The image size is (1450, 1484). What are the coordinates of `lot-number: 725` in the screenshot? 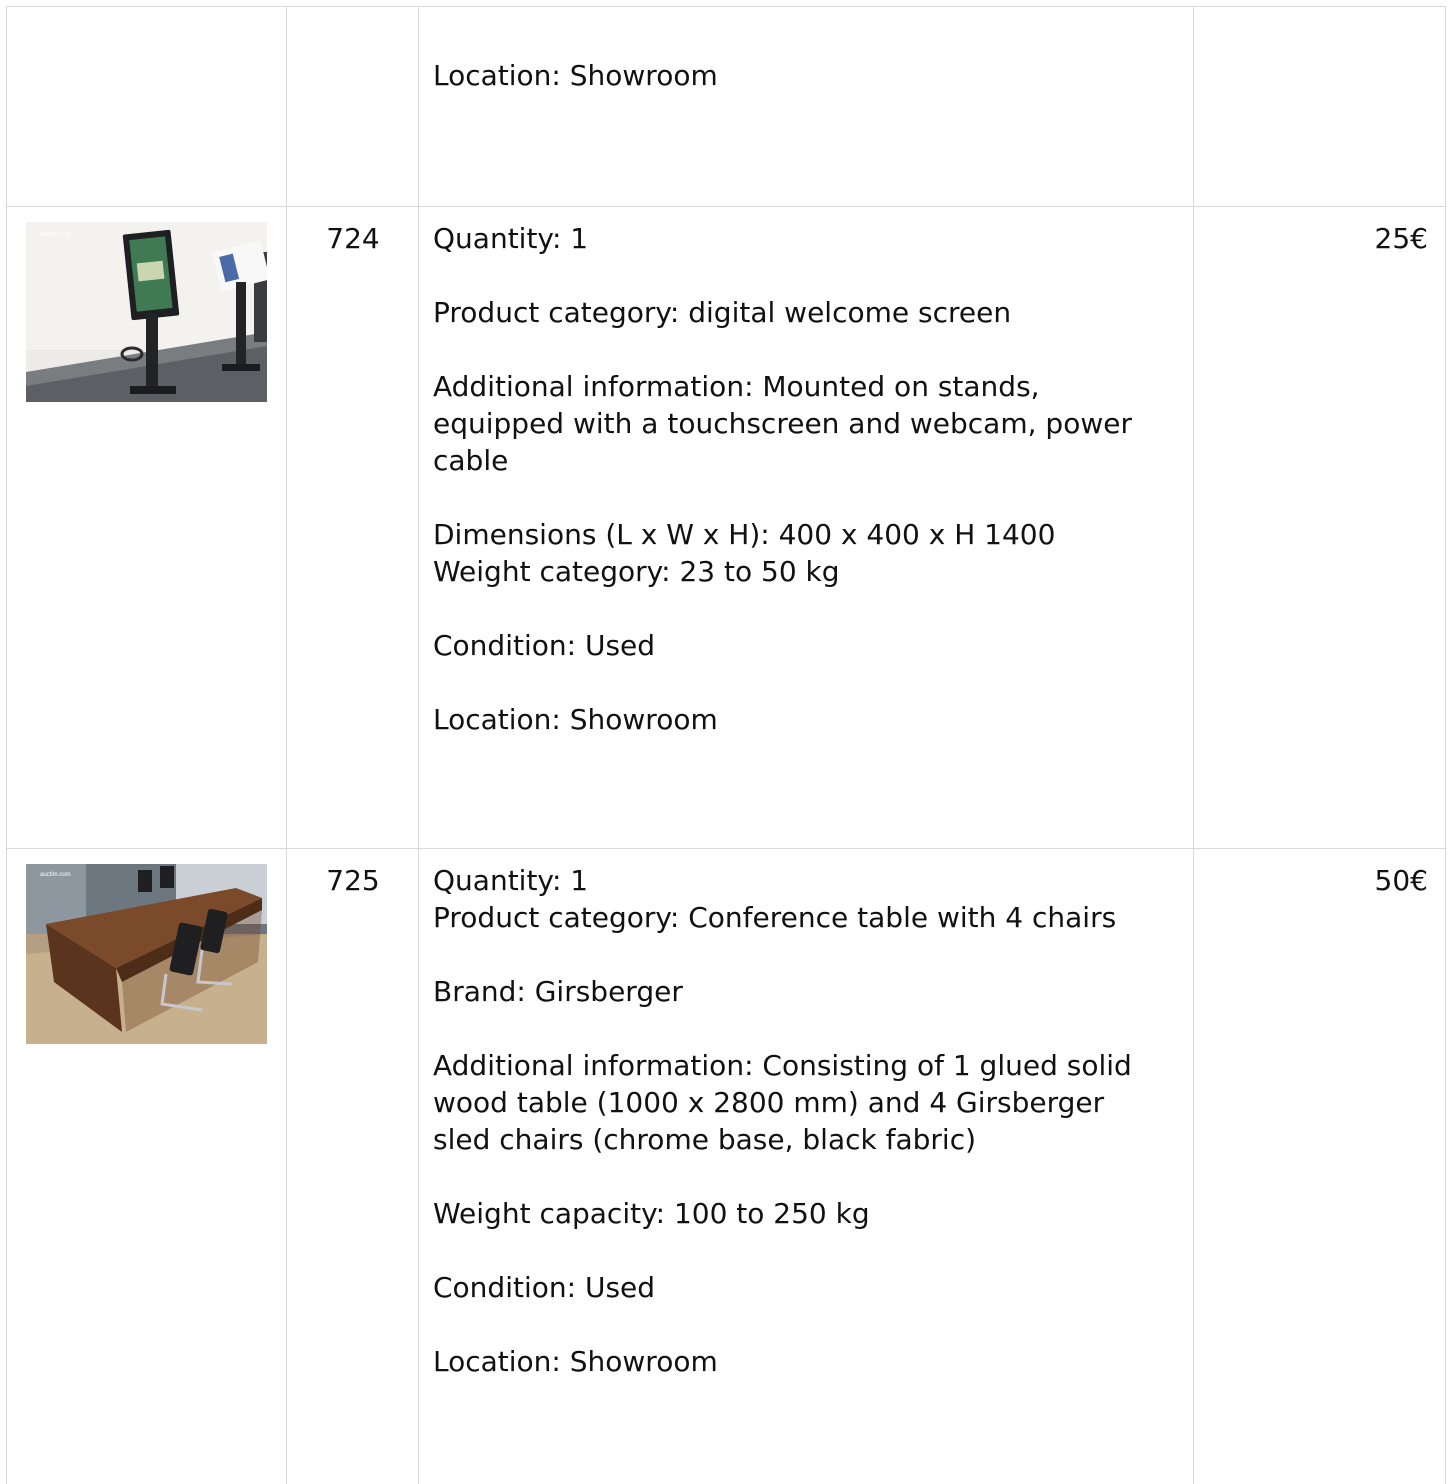 It's located at (353, 880).